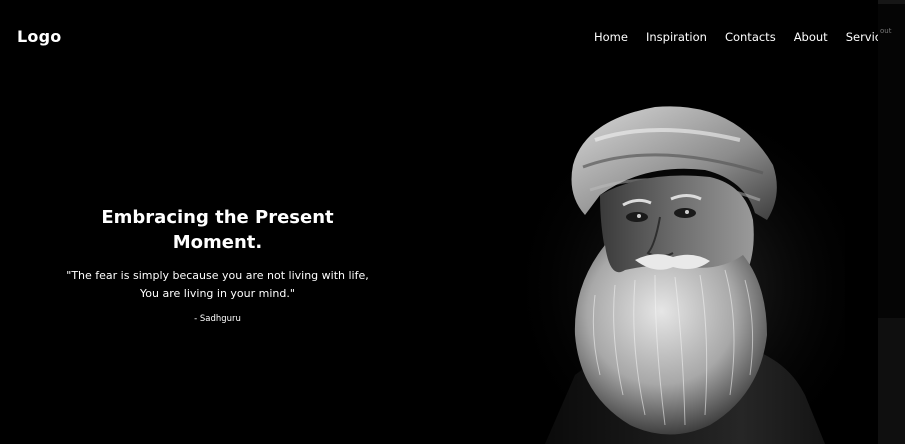 The width and height of the screenshot is (905, 444). Describe the element at coordinates (891, 381) in the screenshot. I see `edge-panel` at that location.